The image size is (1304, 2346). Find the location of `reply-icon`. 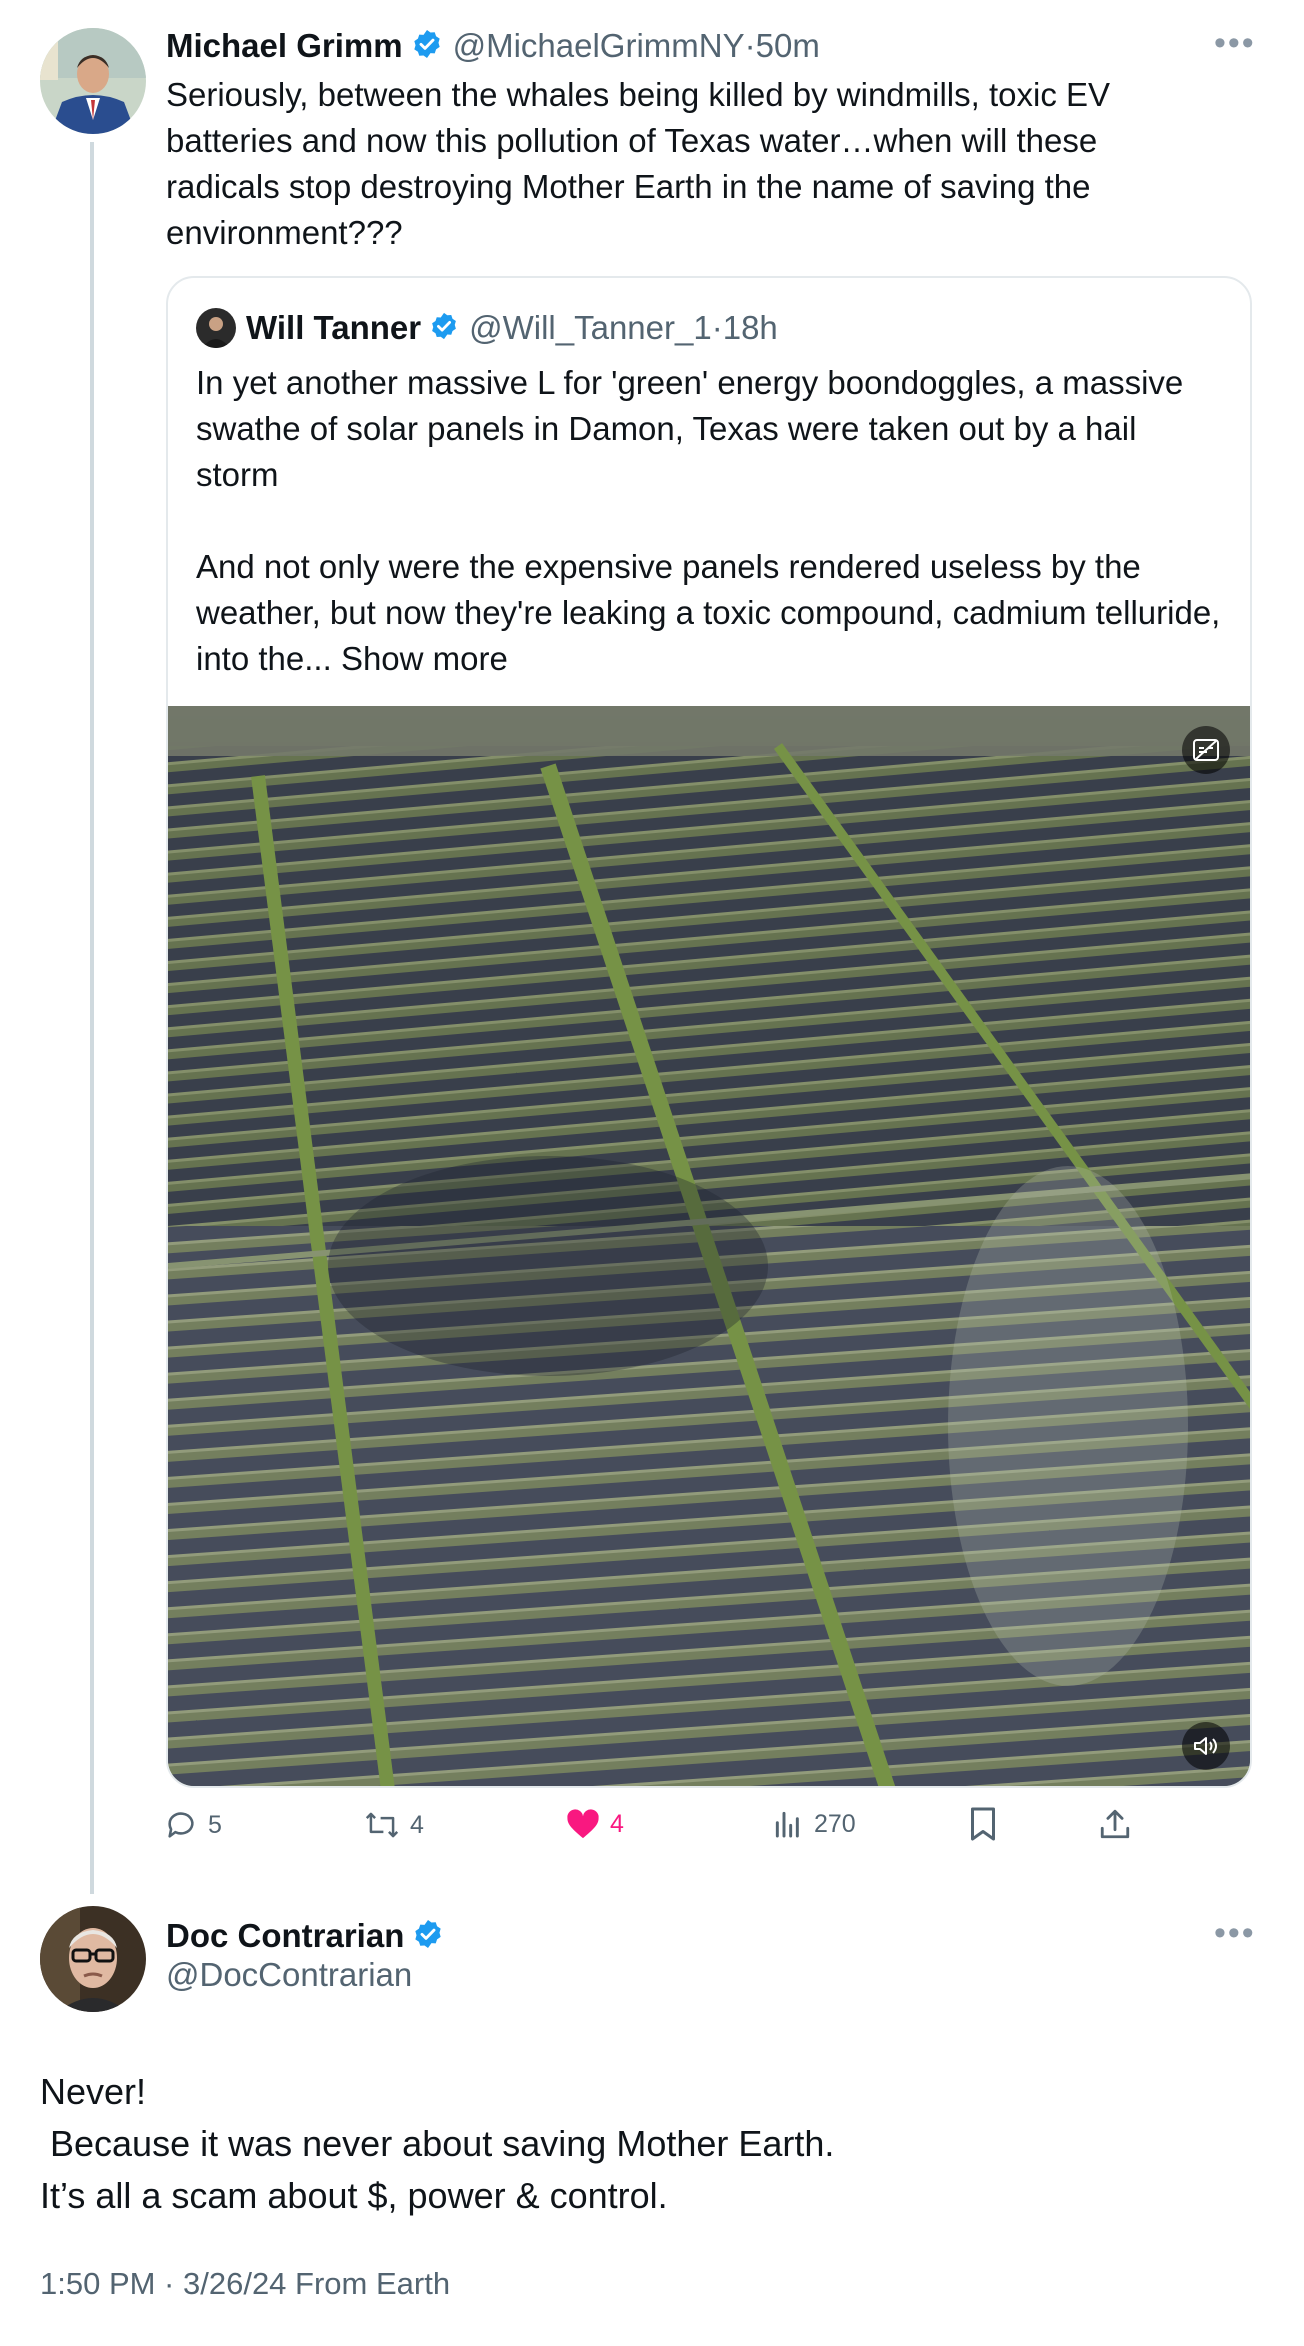

reply-icon is located at coordinates (181, 1825).